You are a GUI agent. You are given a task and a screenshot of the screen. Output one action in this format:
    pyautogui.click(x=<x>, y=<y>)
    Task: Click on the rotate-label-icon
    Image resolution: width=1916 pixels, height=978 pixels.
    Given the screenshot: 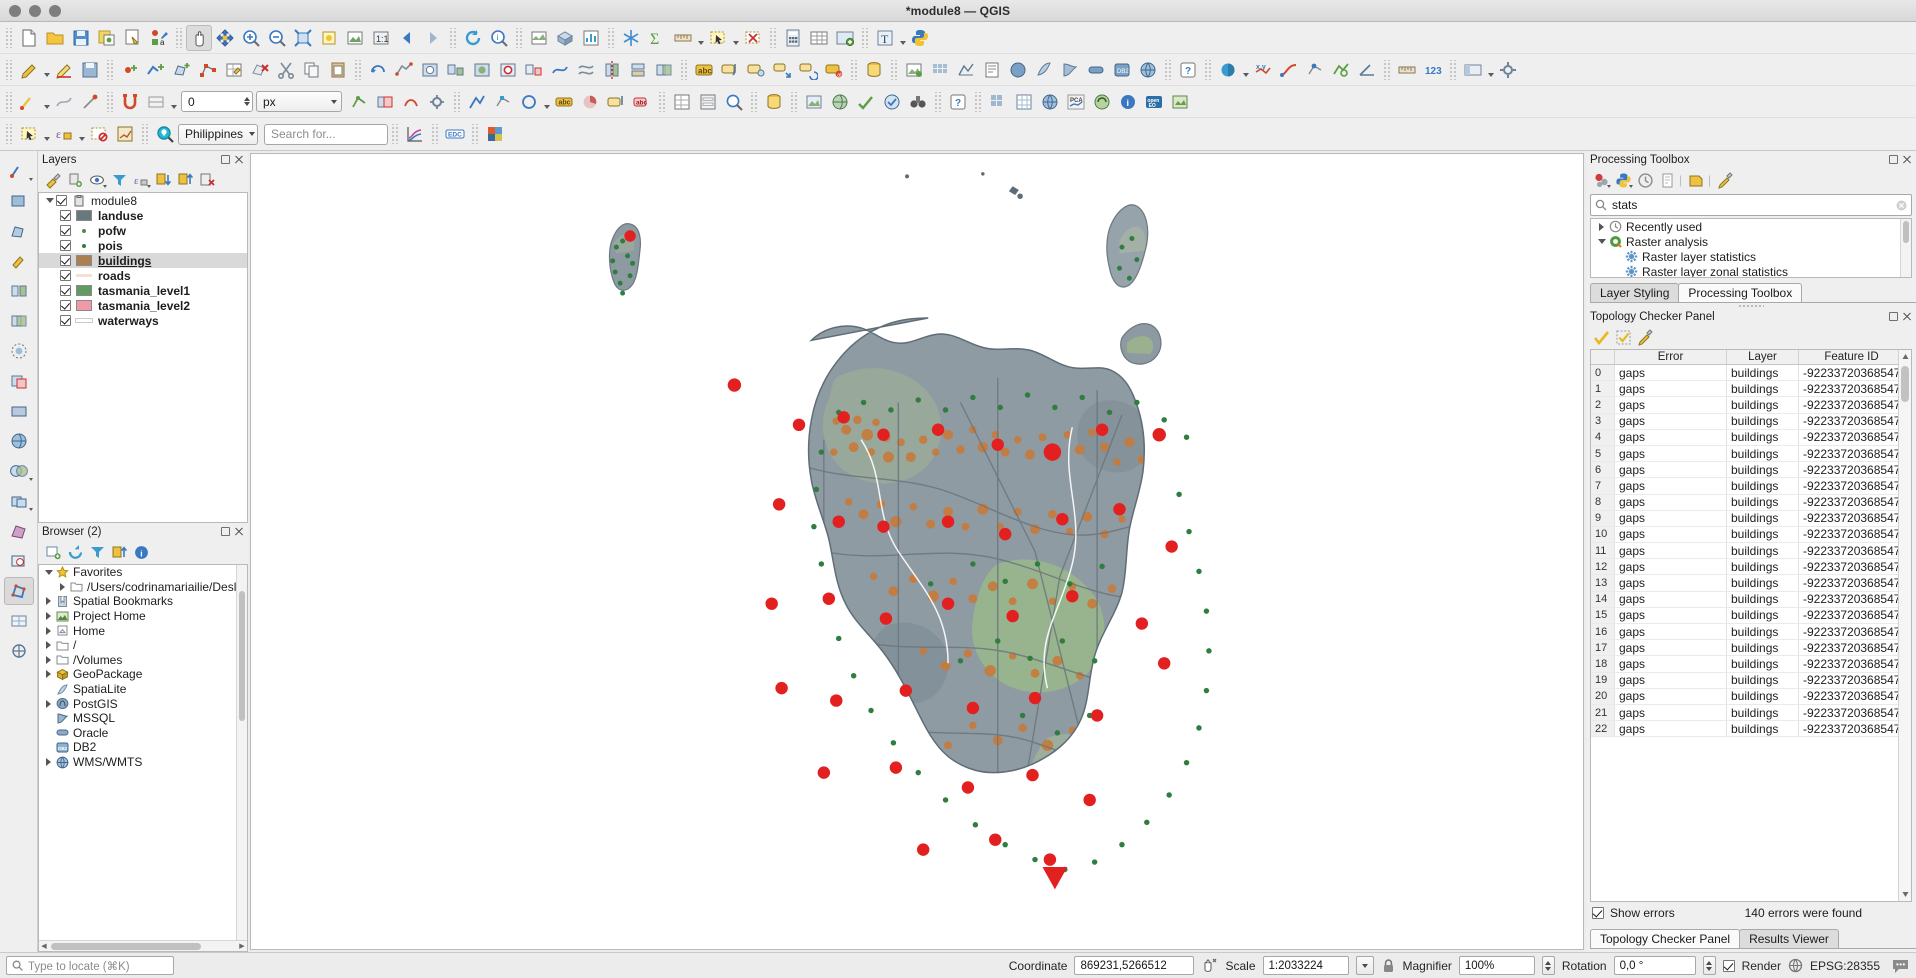 What is the action you would take?
    pyautogui.click(x=808, y=70)
    